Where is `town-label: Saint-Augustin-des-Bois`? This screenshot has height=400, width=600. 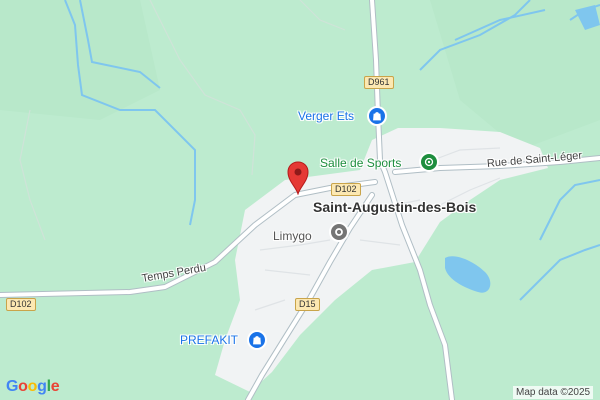
town-label: Saint-Augustin-des-Bois is located at coordinates (394, 207).